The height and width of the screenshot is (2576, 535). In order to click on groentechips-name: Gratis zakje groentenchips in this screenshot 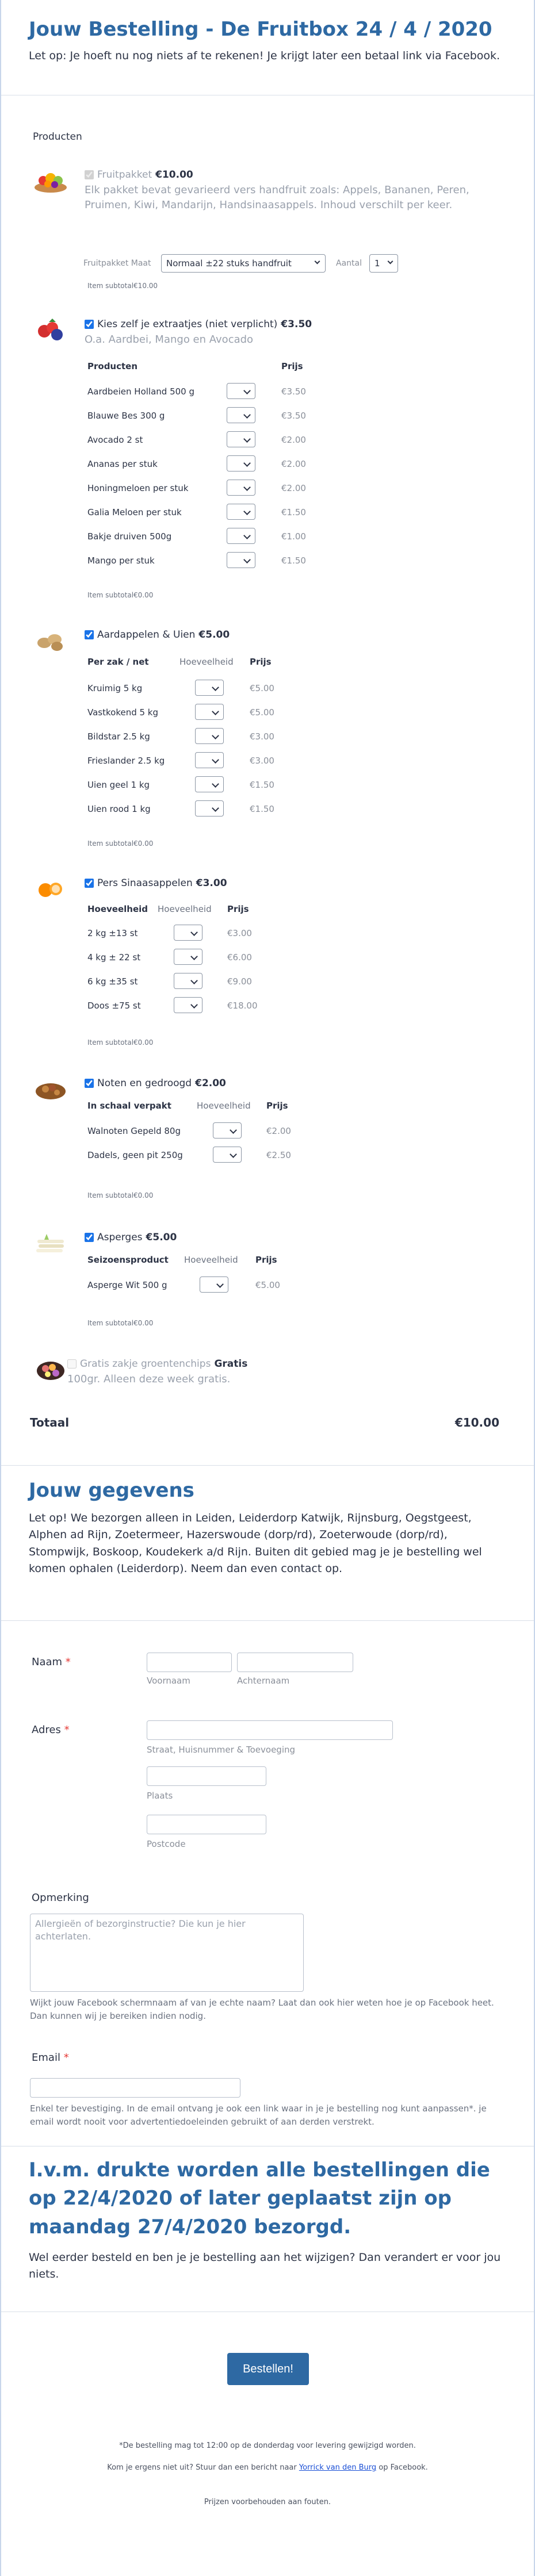, I will do `click(145, 1364)`.